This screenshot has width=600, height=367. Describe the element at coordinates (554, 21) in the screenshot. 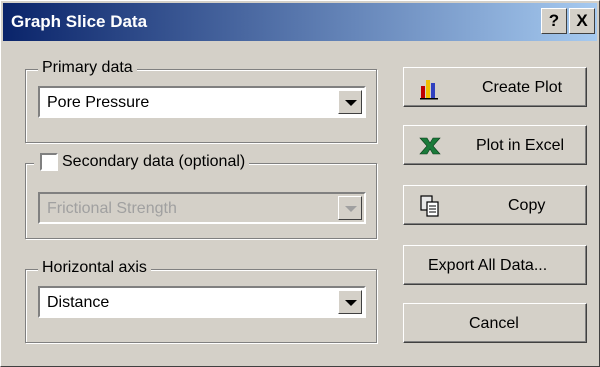

I see `help-button: ?` at that location.